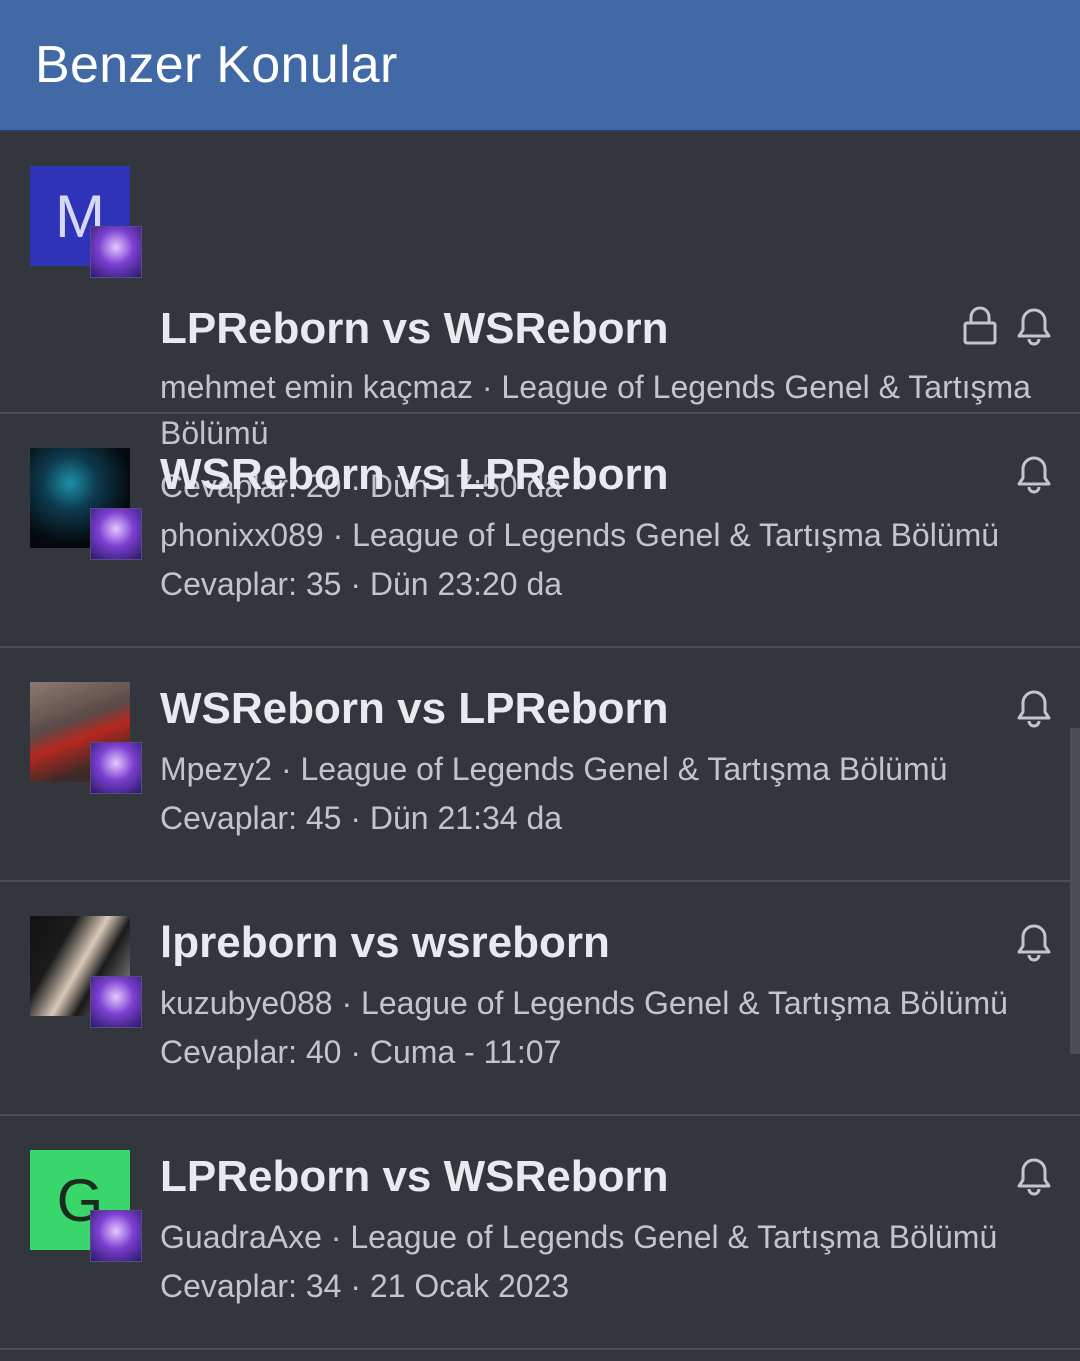  I want to click on thread-stats: Cevaplar: 35 · Dün 23:20 da, so click(361, 584).